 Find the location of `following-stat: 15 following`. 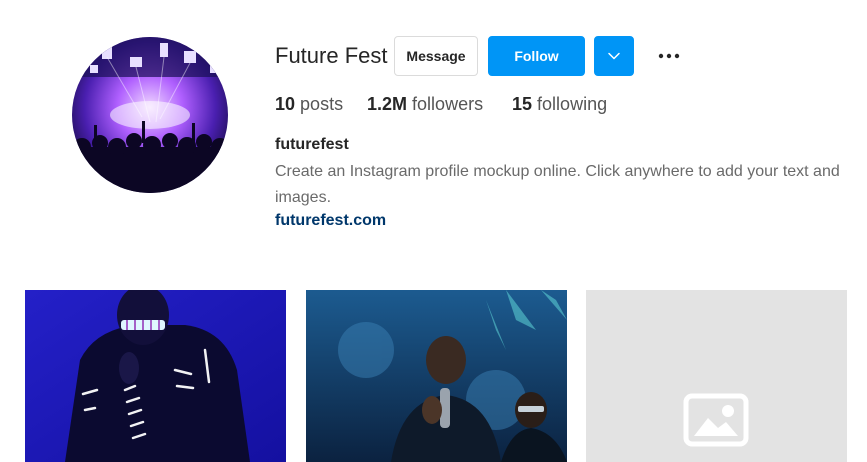

following-stat: 15 following is located at coordinates (559, 104).